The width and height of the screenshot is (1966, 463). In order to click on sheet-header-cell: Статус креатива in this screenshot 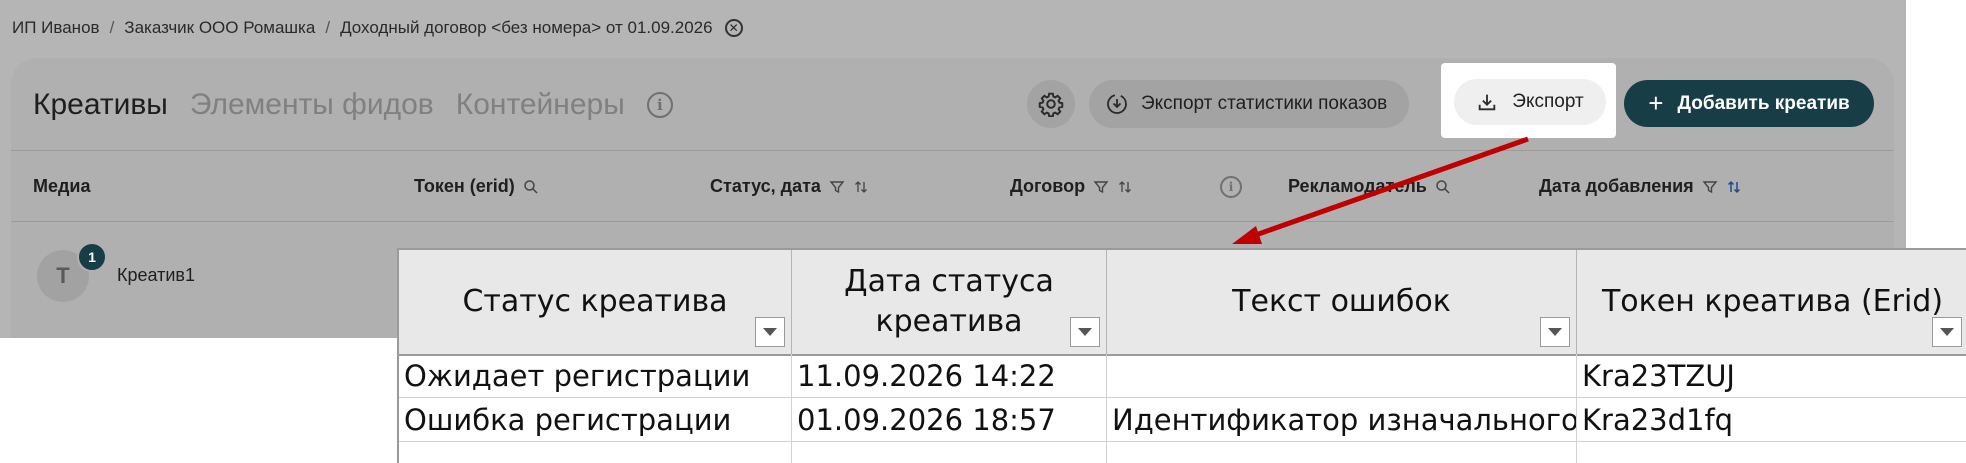, I will do `click(595, 302)`.